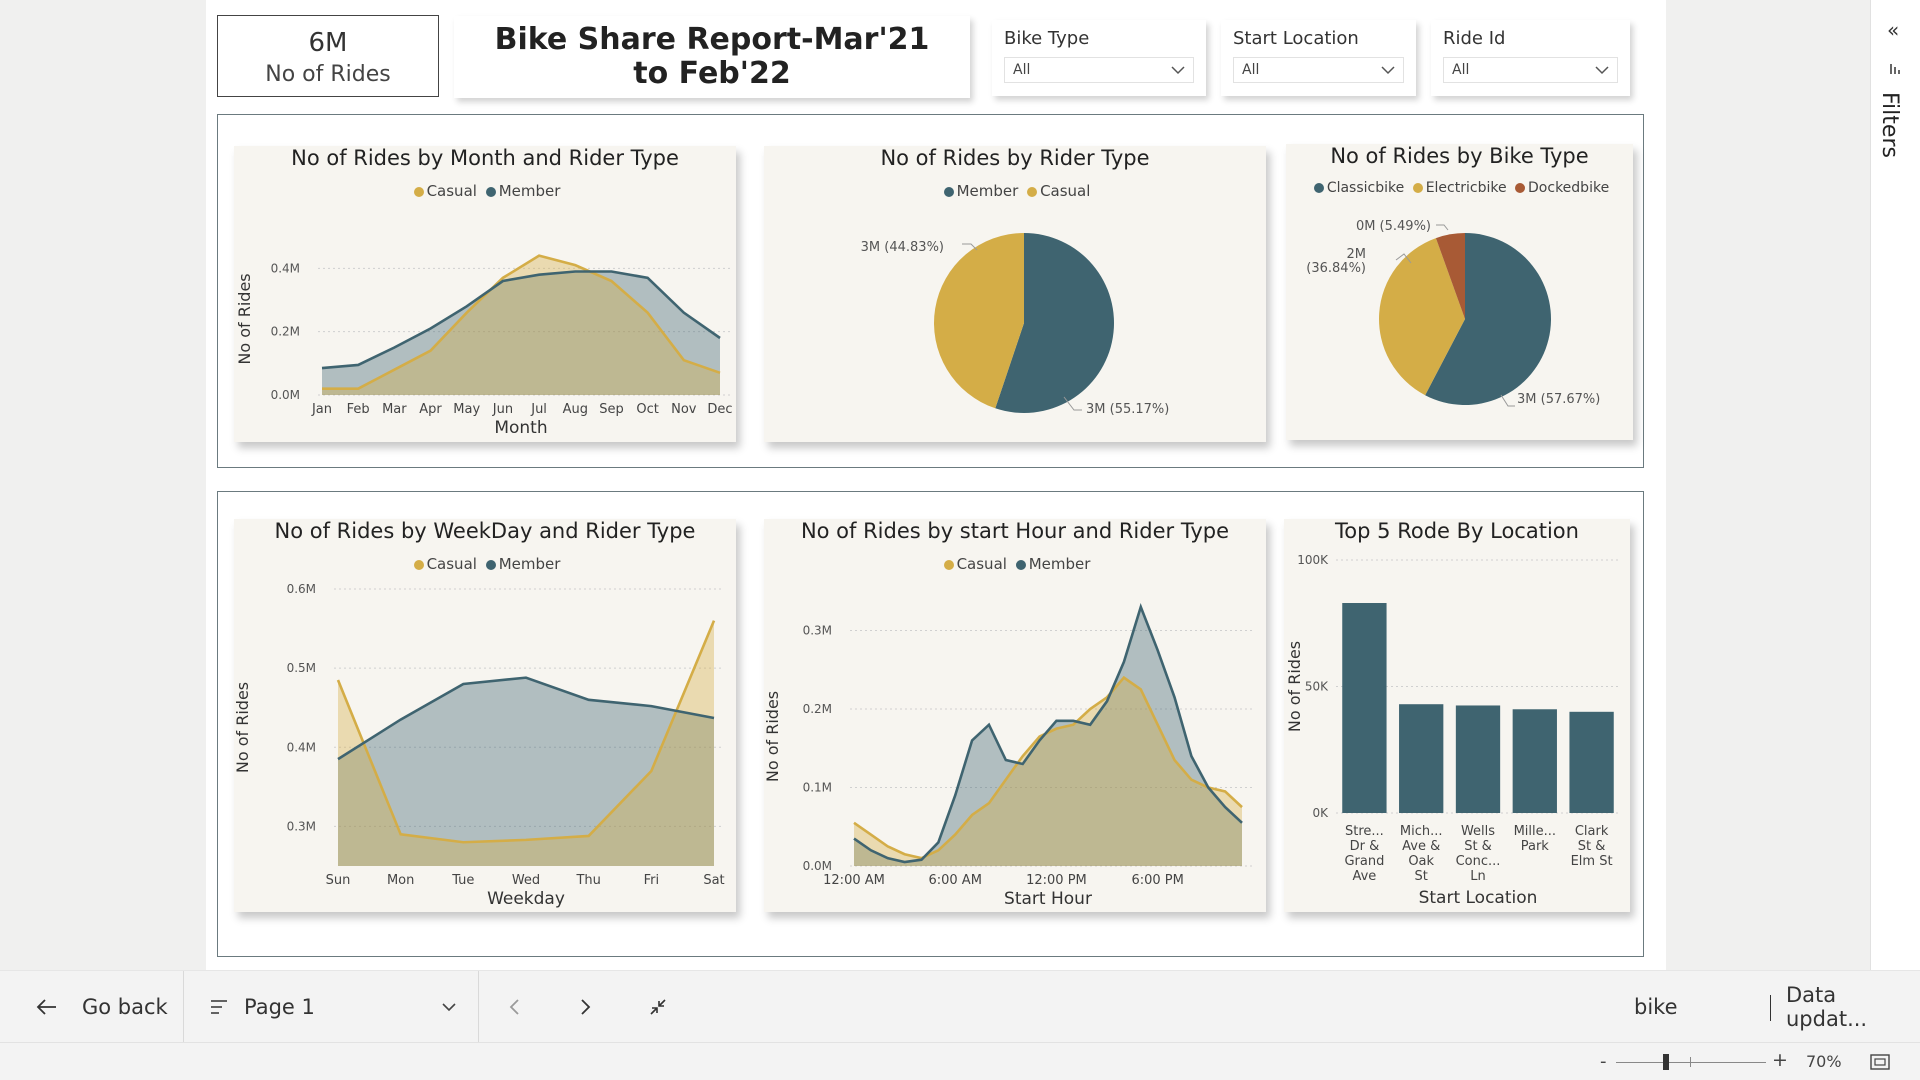  I want to click on x-tick-label: Oct, so click(647, 409).